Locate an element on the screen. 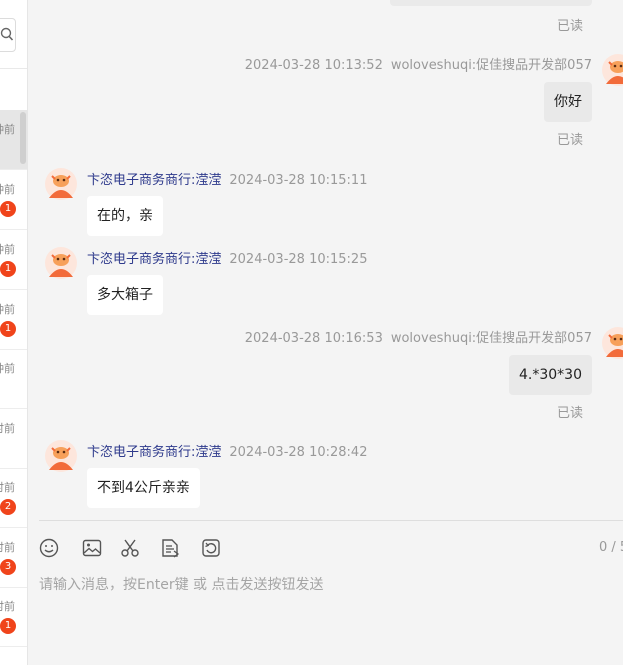  message-timestamp: 2024-03-28 10:28:42 is located at coordinates (298, 452).